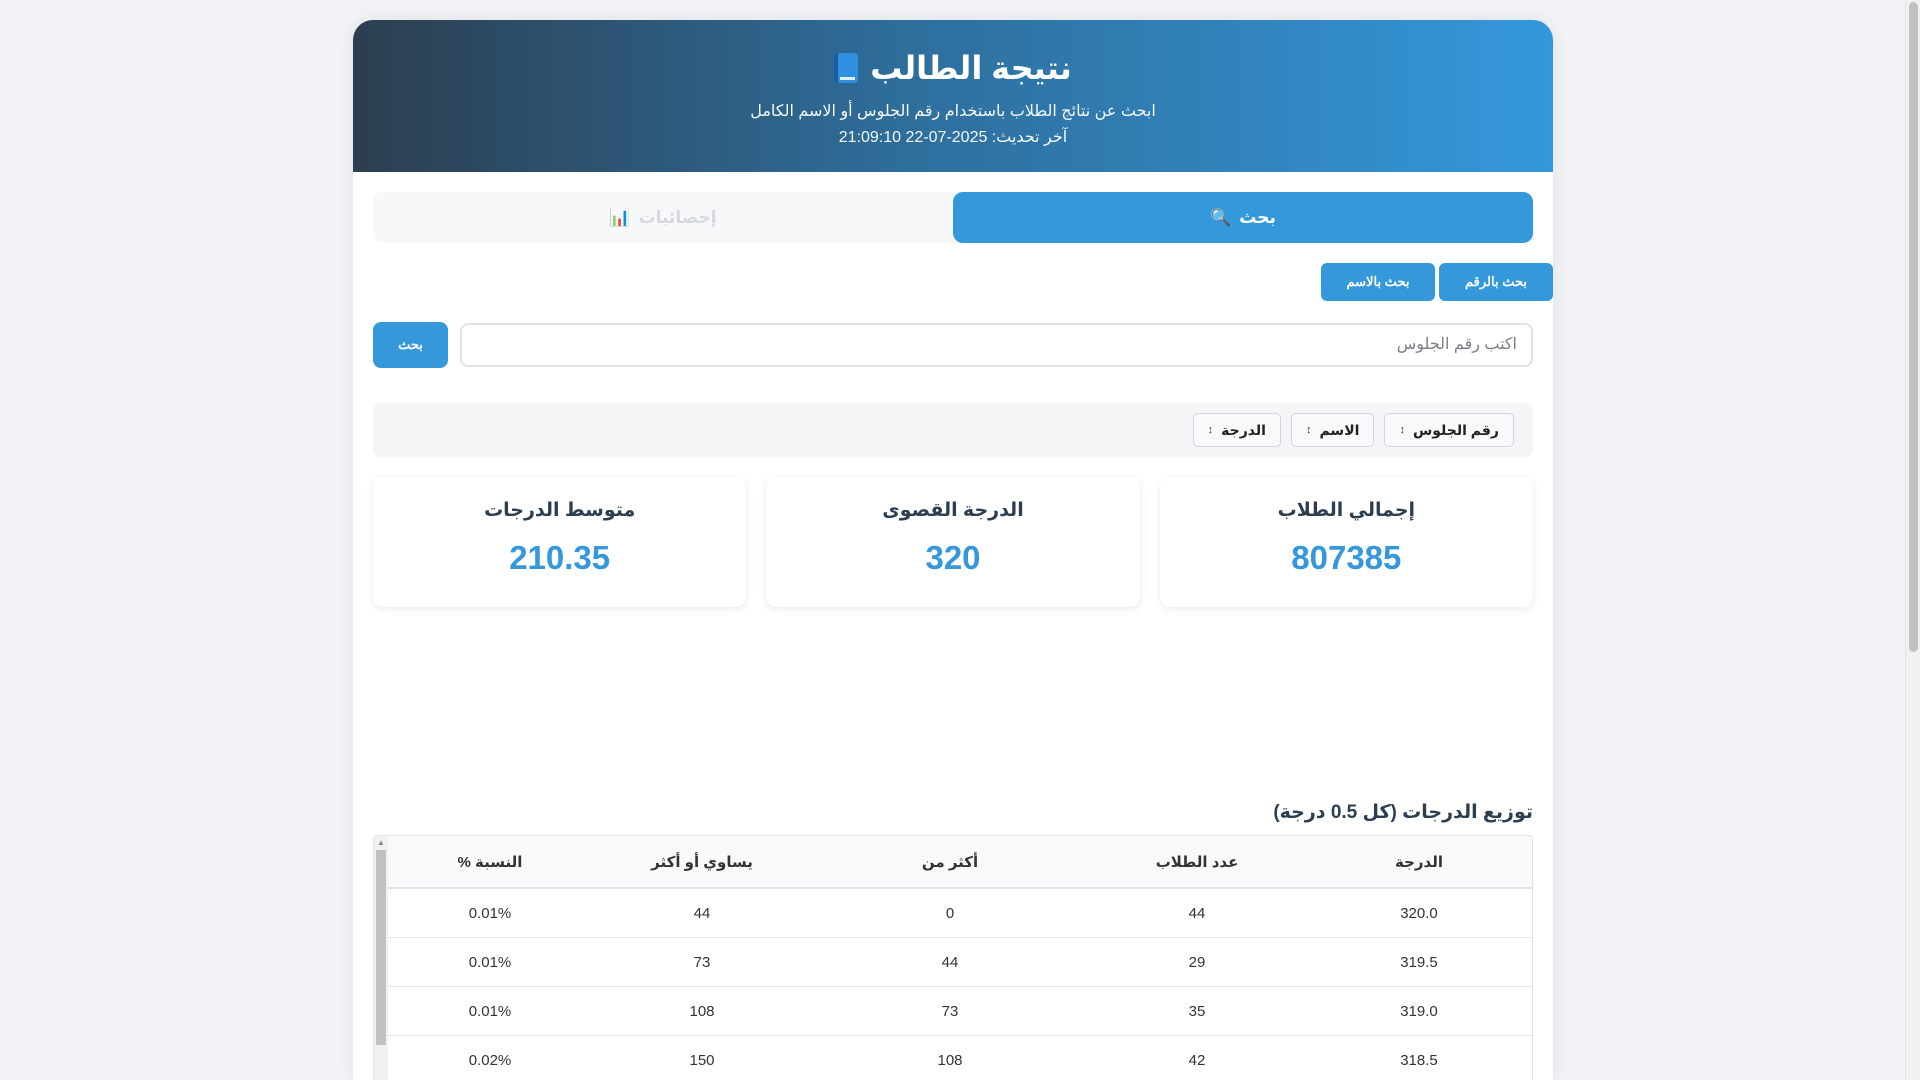 This screenshot has height=1080, width=1920. Describe the element at coordinates (950, 862) in the screenshot. I see `column-header-more-than: أكثر من` at that location.